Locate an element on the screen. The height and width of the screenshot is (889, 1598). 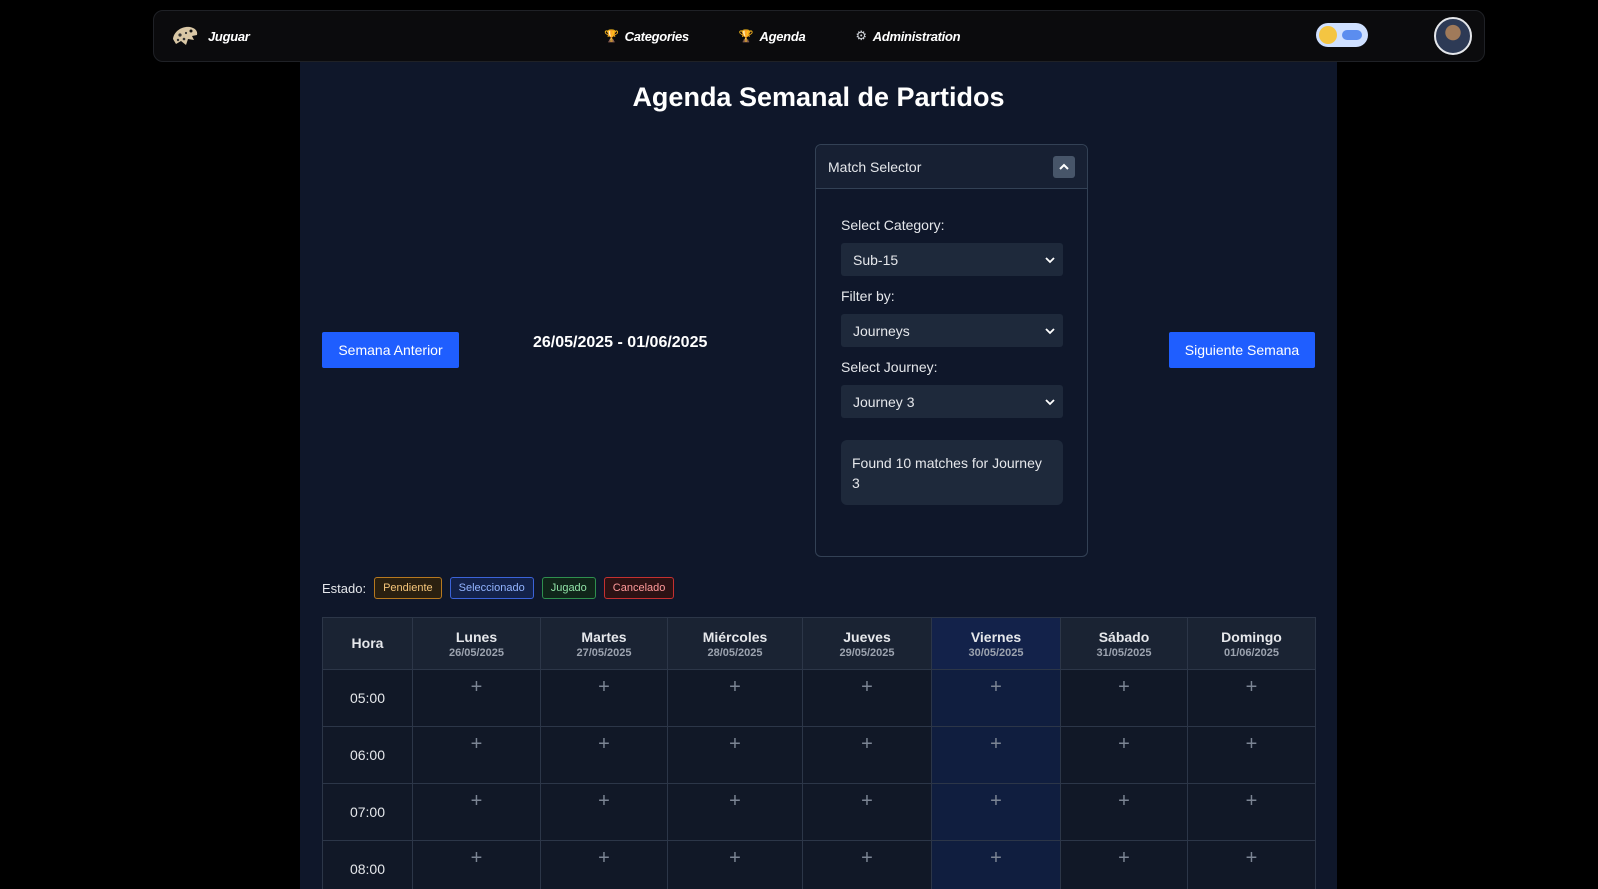
legend-label: Estado: is located at coordinates (344, 588).